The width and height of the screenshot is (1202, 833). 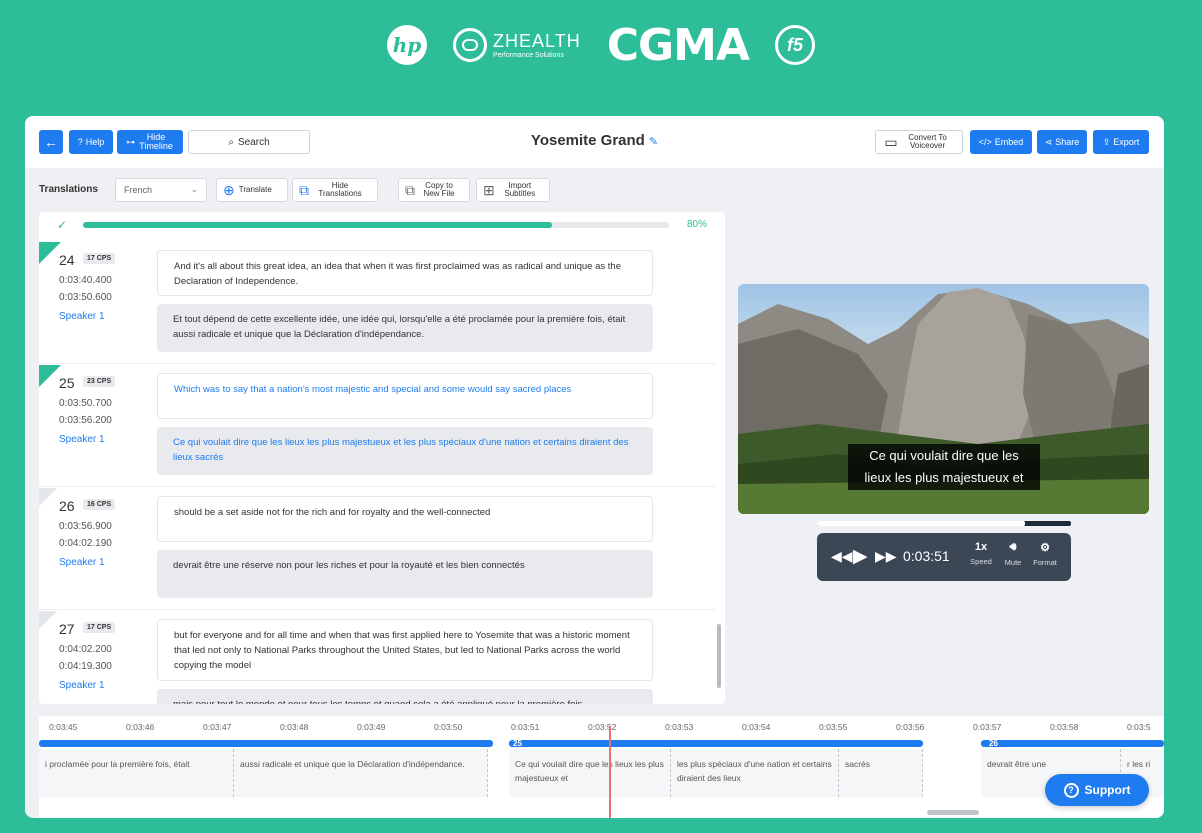 I want to click on timeline-tick-label: 0:03:57, so click(x=987, y=727).